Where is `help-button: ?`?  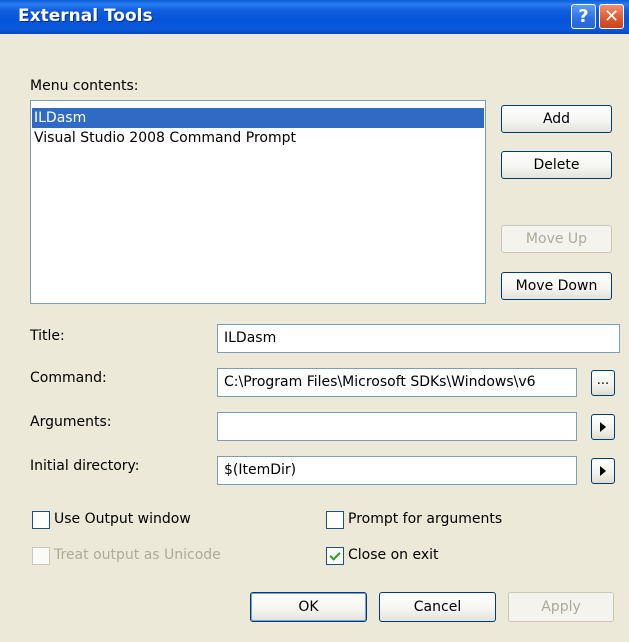 help-button: ? is located at coordinates (583, 16).